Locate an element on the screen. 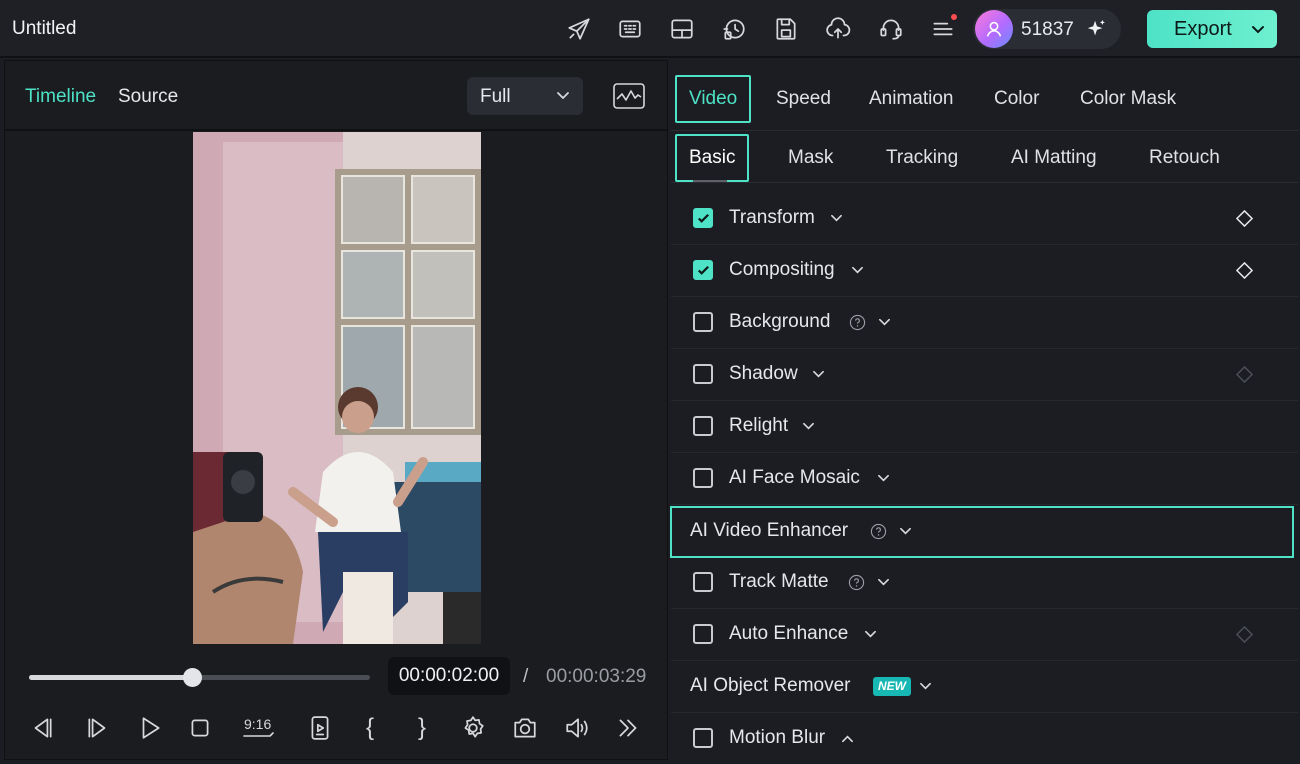  mark-in-label: { is located at coordinates (369, 727).